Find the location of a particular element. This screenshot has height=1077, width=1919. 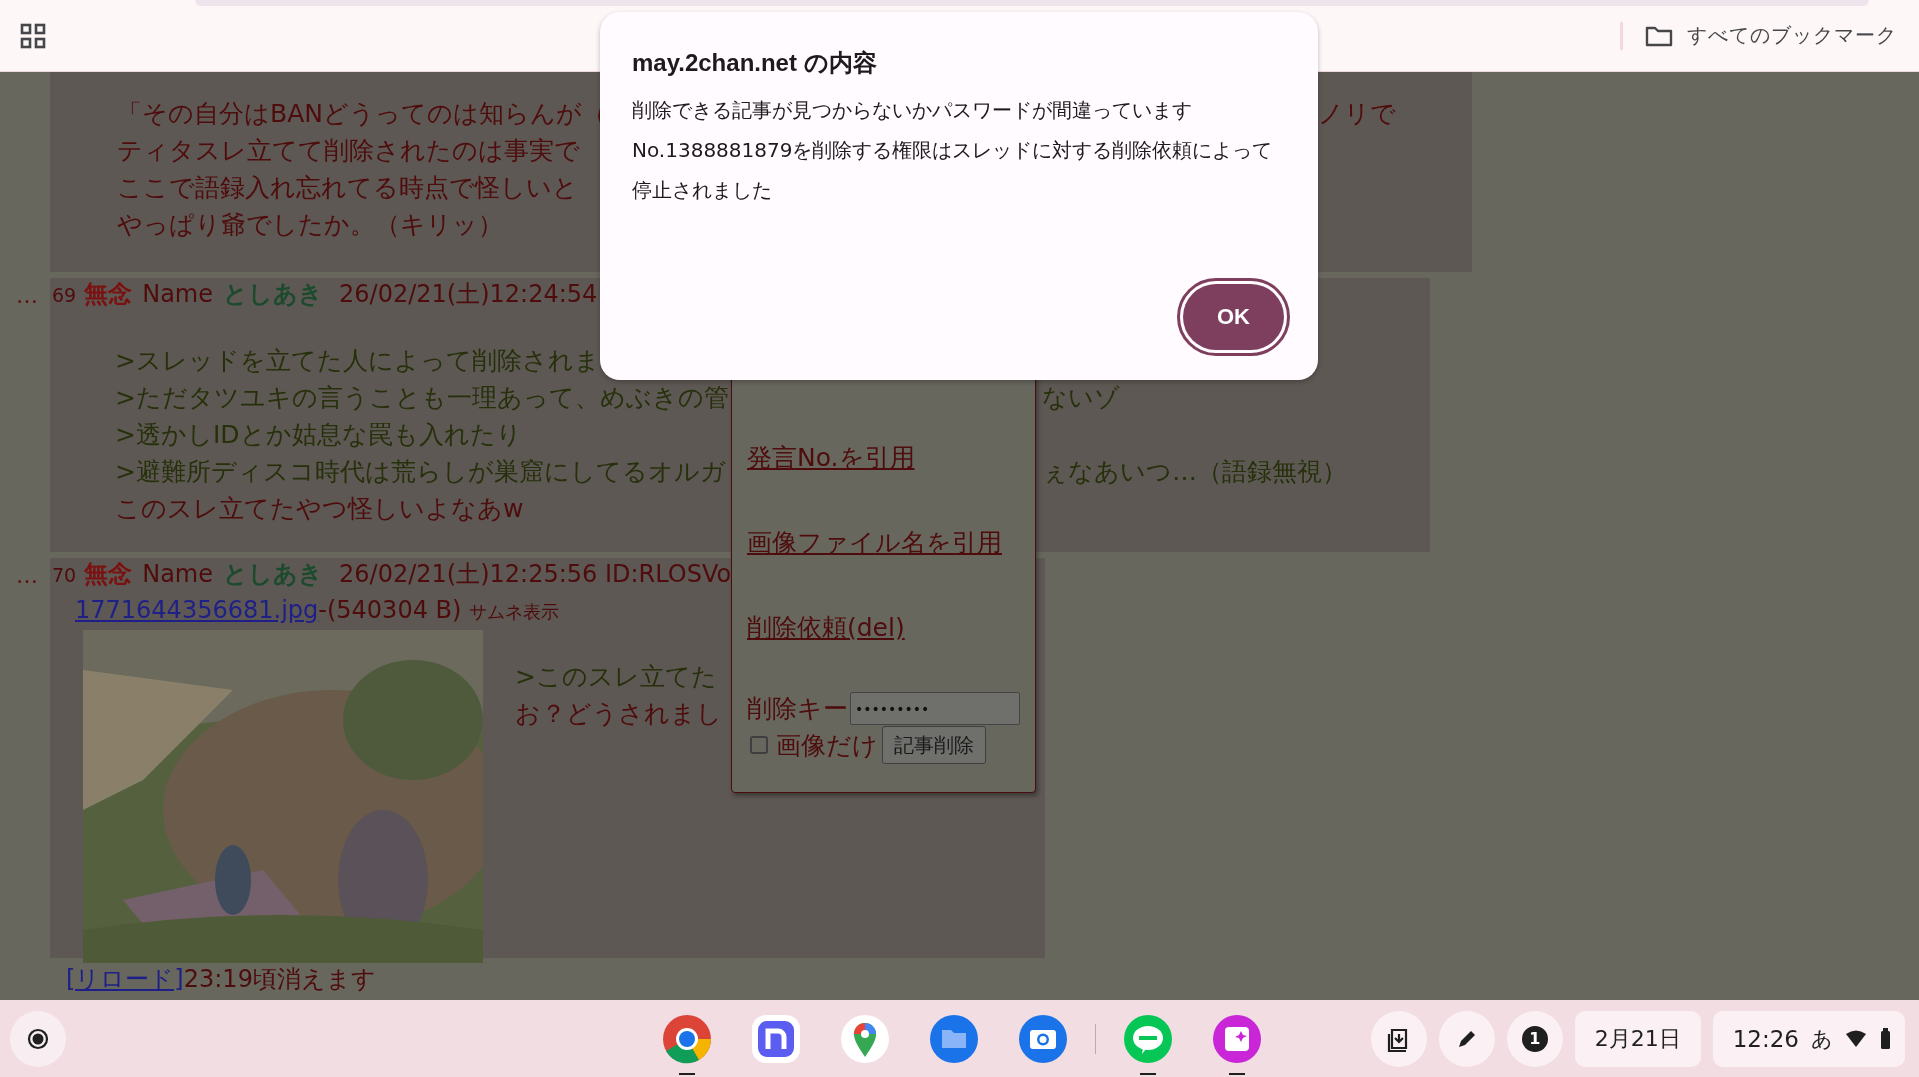

ok-button: OK is located at coordinates (1233, 317).